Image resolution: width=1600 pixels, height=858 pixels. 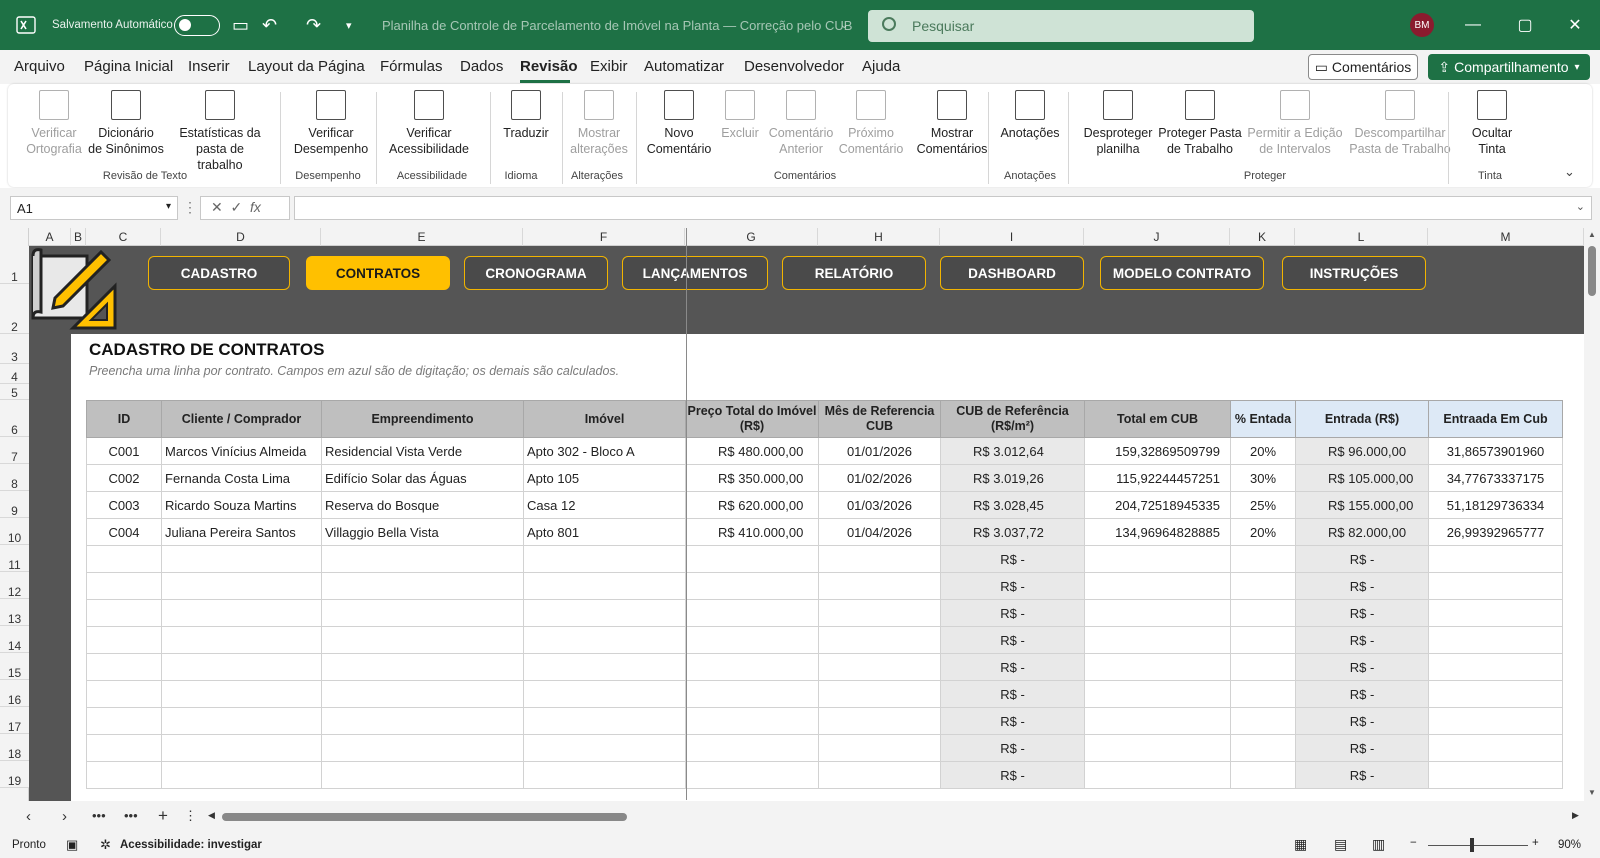 What do you see at coordinates (1182, 273) in the screenshot?
I see `nav-button-modelo-contrato: MODELO CONTRATO` at bounding box center [1182, 273].